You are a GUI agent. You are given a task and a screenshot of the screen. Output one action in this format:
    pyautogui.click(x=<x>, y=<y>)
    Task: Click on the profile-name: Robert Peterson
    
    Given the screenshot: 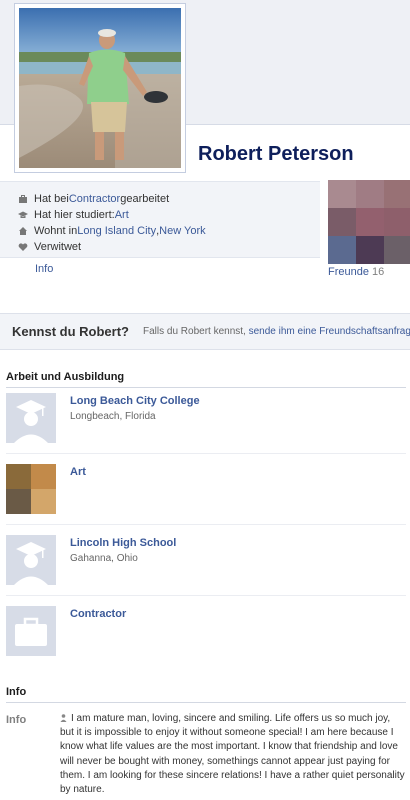 What is the action you would take?
    pyautogui.click(x=276, y=154)
    